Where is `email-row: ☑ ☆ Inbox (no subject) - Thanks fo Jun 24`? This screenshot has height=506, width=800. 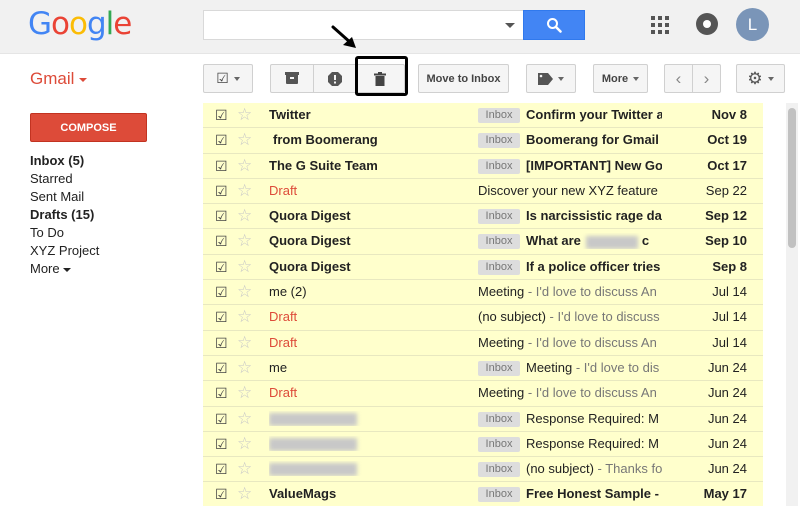 email-row: ☑ ☆ Inbox (no subject) - Thanks fo Jun 24 is located at coordinates (483, 470).